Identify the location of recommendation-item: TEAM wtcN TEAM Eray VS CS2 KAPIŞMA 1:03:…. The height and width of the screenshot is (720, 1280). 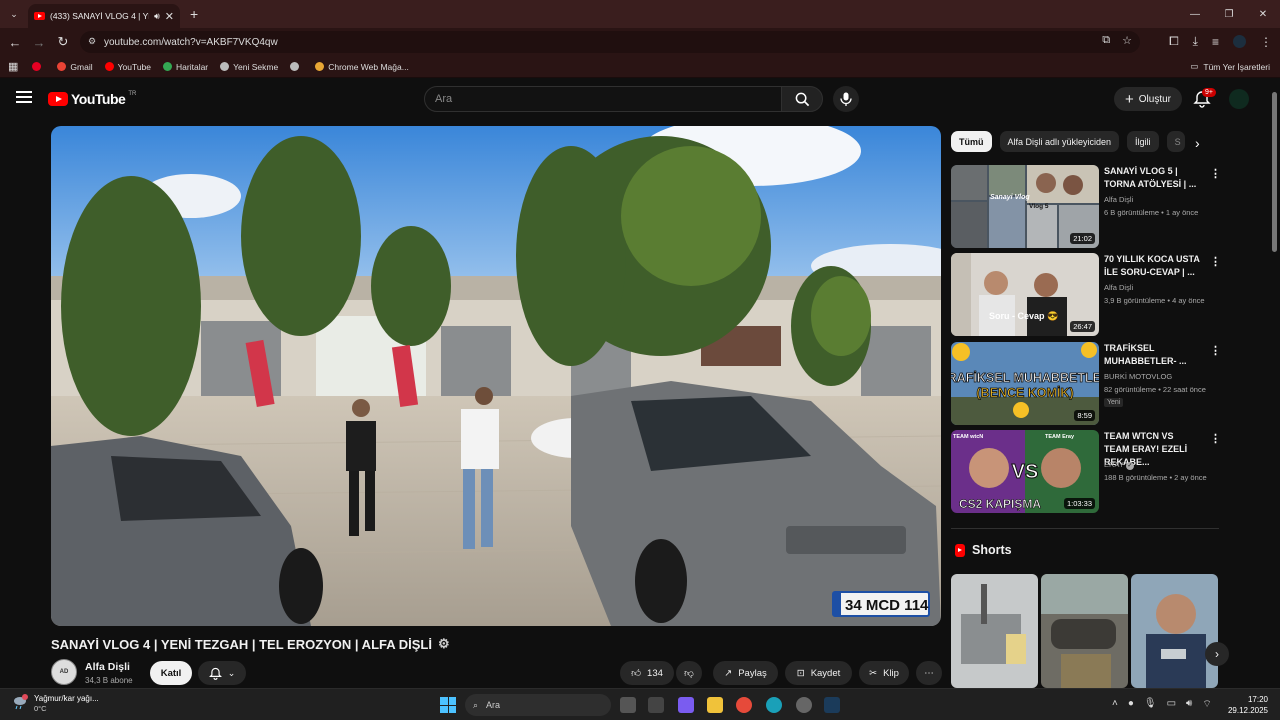
(1086, 472).